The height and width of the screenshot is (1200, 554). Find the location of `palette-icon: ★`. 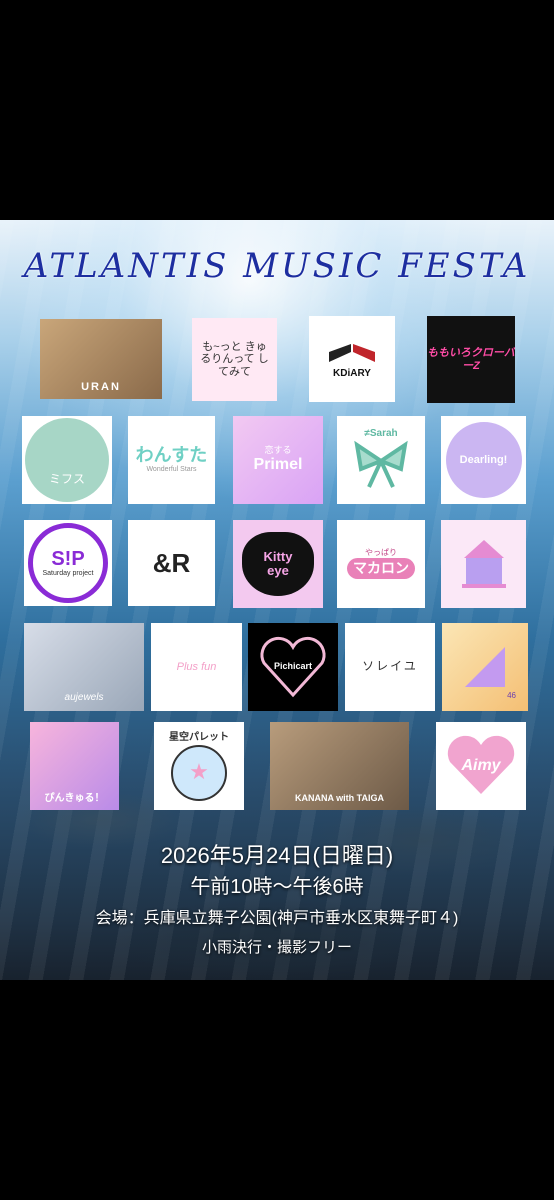

palette-icon: ★ is located at coordinates (199, 772).